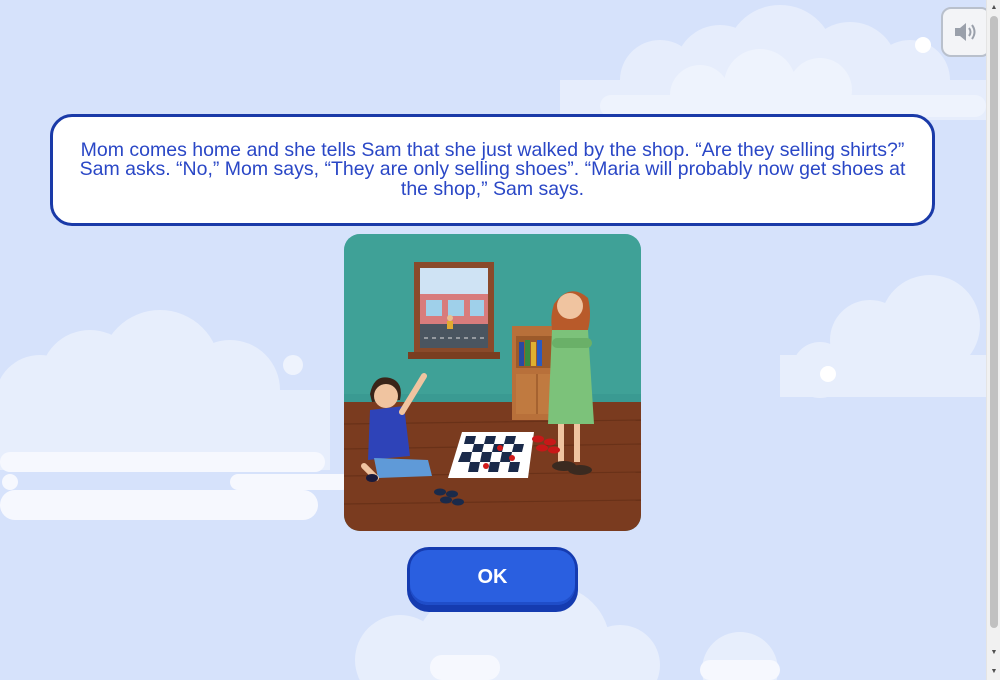 The image size is (1000, 680). Describe the element at coordinates (492, 382) in the screenshot. I see `story-illustration` at that location.